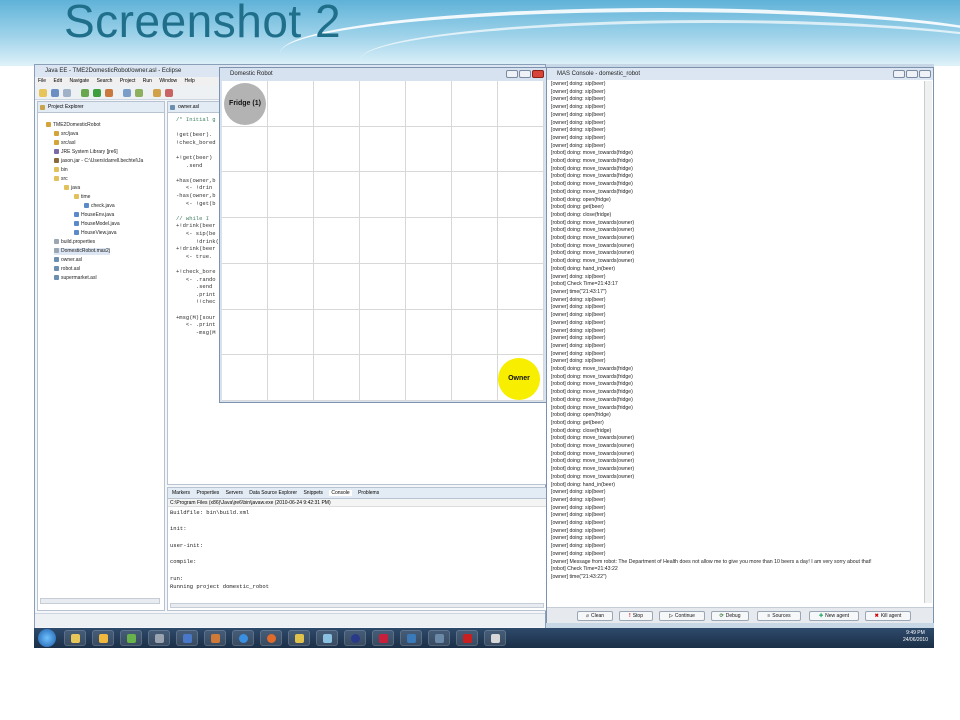 This screenshot has width=960, height=720. Describe the element at coordinates (70, 134) in the screenshot. I see `tree-label: src/java` at that location.